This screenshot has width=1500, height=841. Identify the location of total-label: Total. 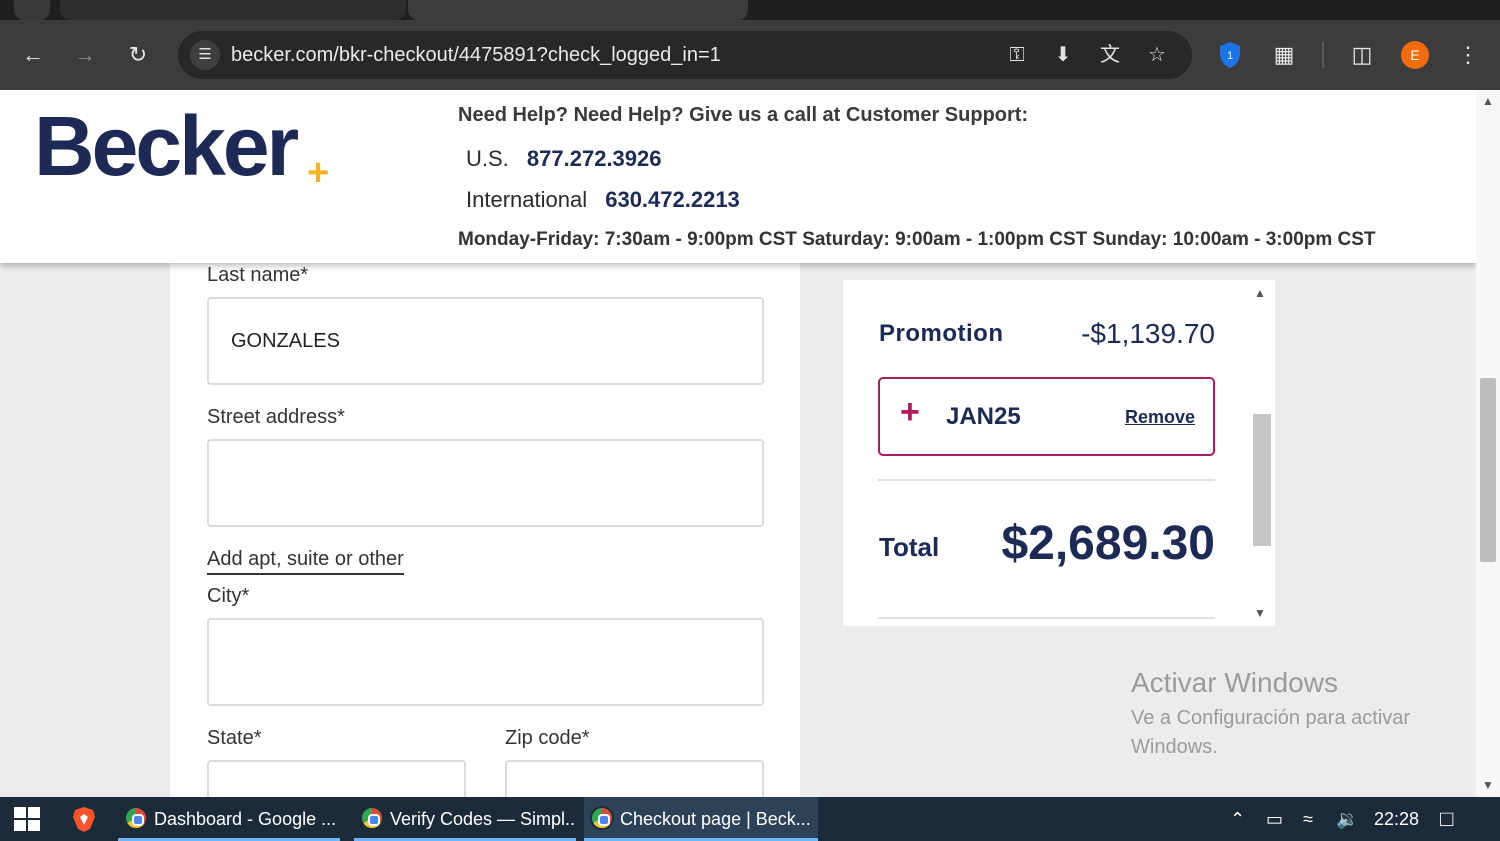
(909, 547).